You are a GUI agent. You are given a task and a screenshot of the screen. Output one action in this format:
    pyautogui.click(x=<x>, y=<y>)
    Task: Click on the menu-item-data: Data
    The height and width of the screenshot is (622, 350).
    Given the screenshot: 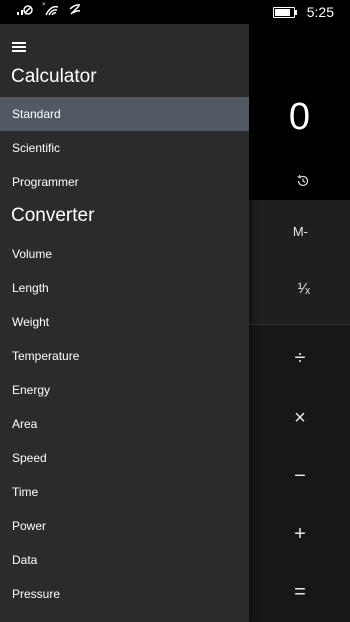 What is the action you would take?
    pyautogui.click(x=124, y=560)
    